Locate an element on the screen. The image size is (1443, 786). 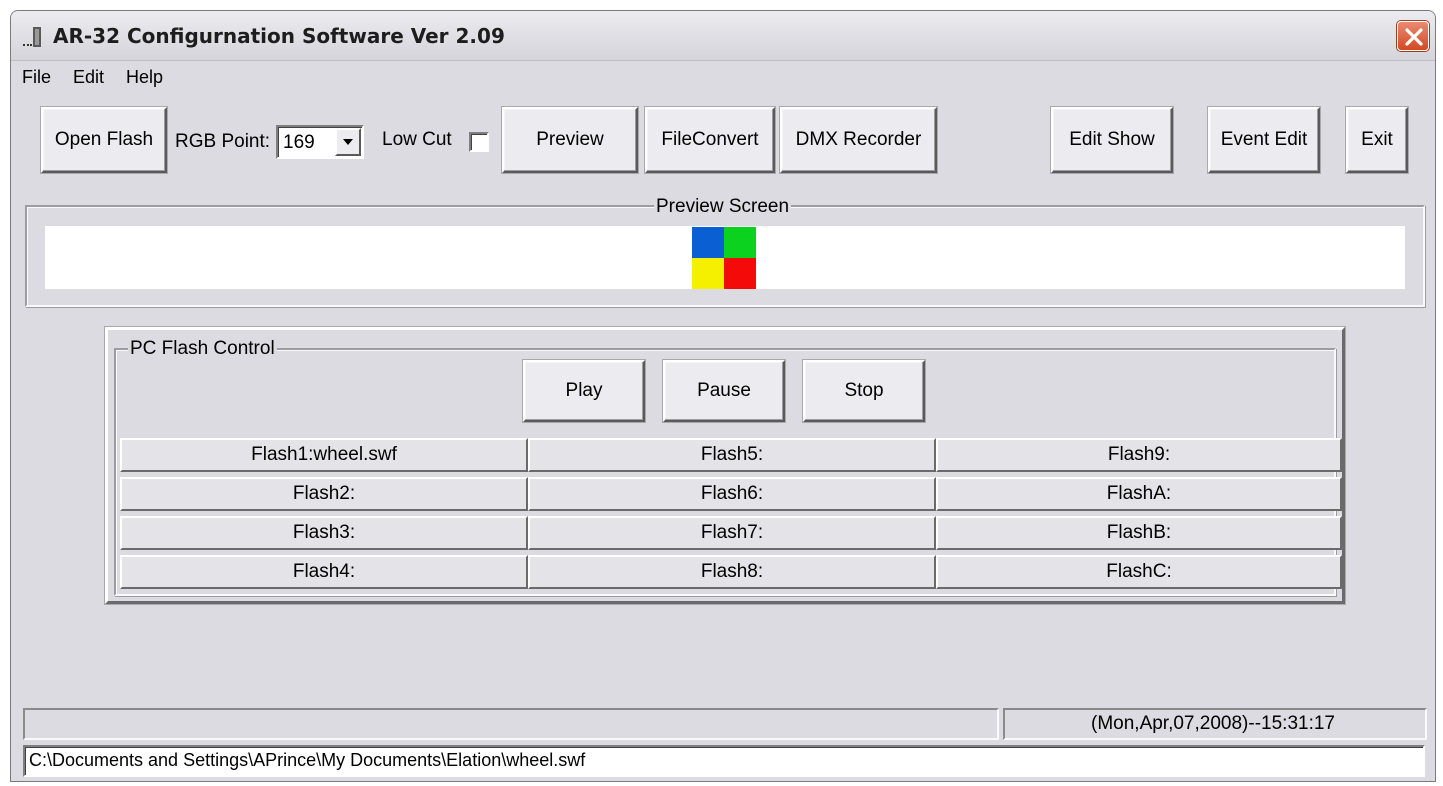
pause-button: Pause is located at coordinates (724, 391).